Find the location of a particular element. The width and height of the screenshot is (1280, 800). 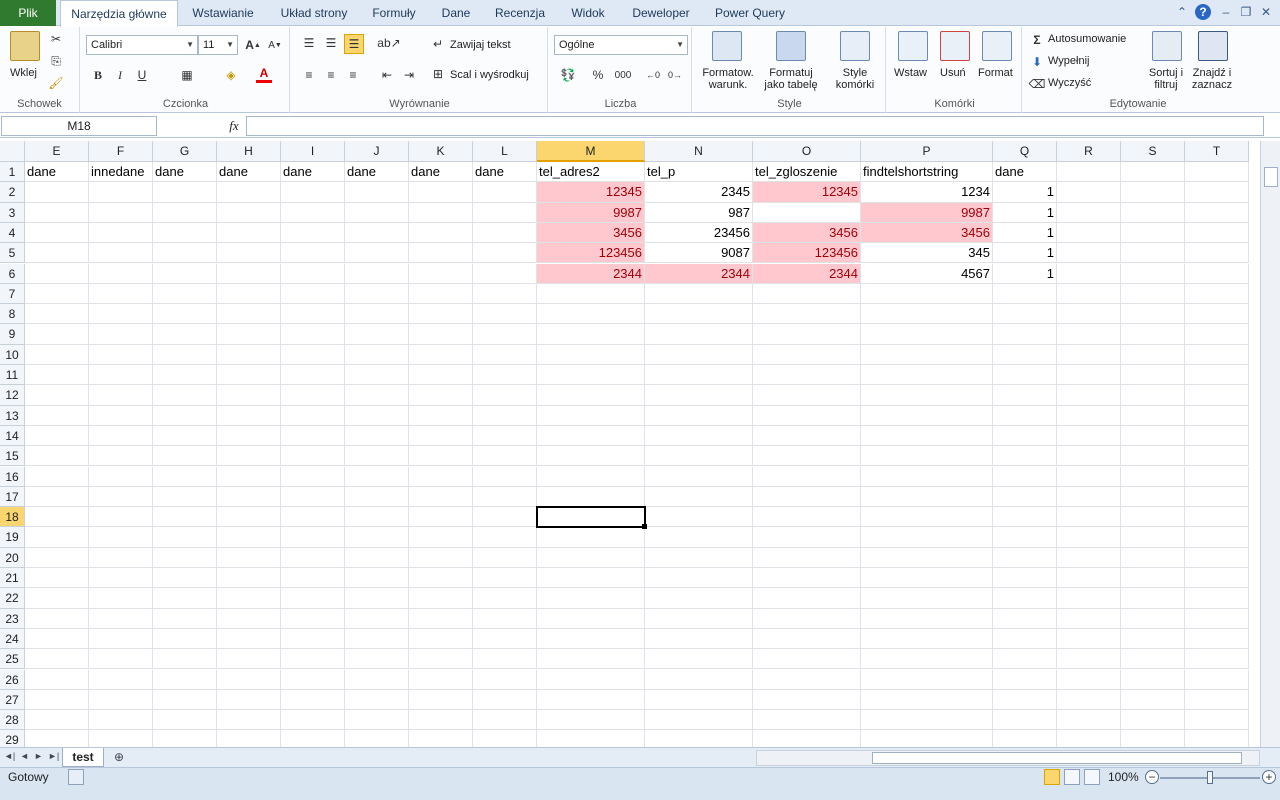

row-header-22: 22 is located at coordinates (12, 598).